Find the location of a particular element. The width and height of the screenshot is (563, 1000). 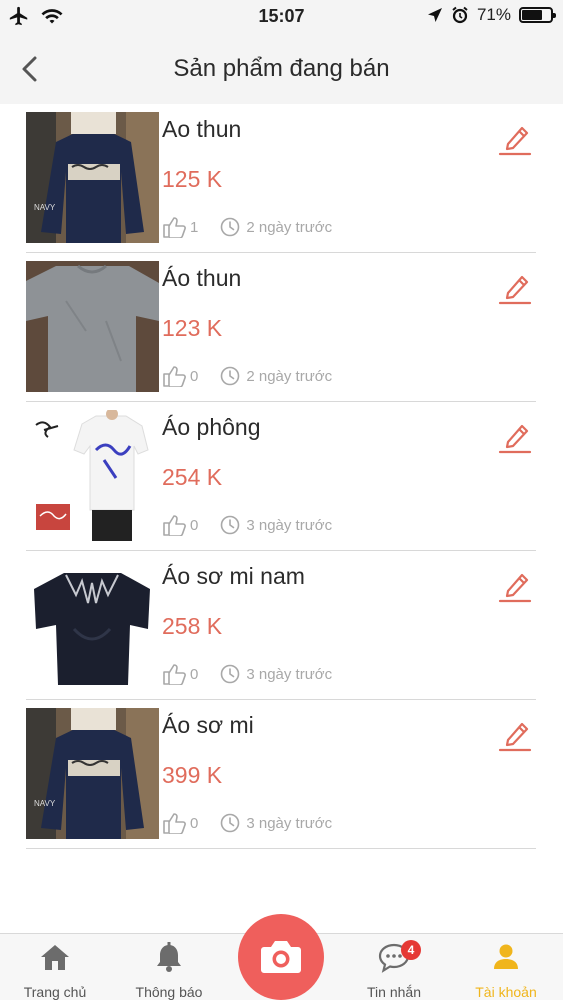

bell-icon is located at coordinates (169, 957).